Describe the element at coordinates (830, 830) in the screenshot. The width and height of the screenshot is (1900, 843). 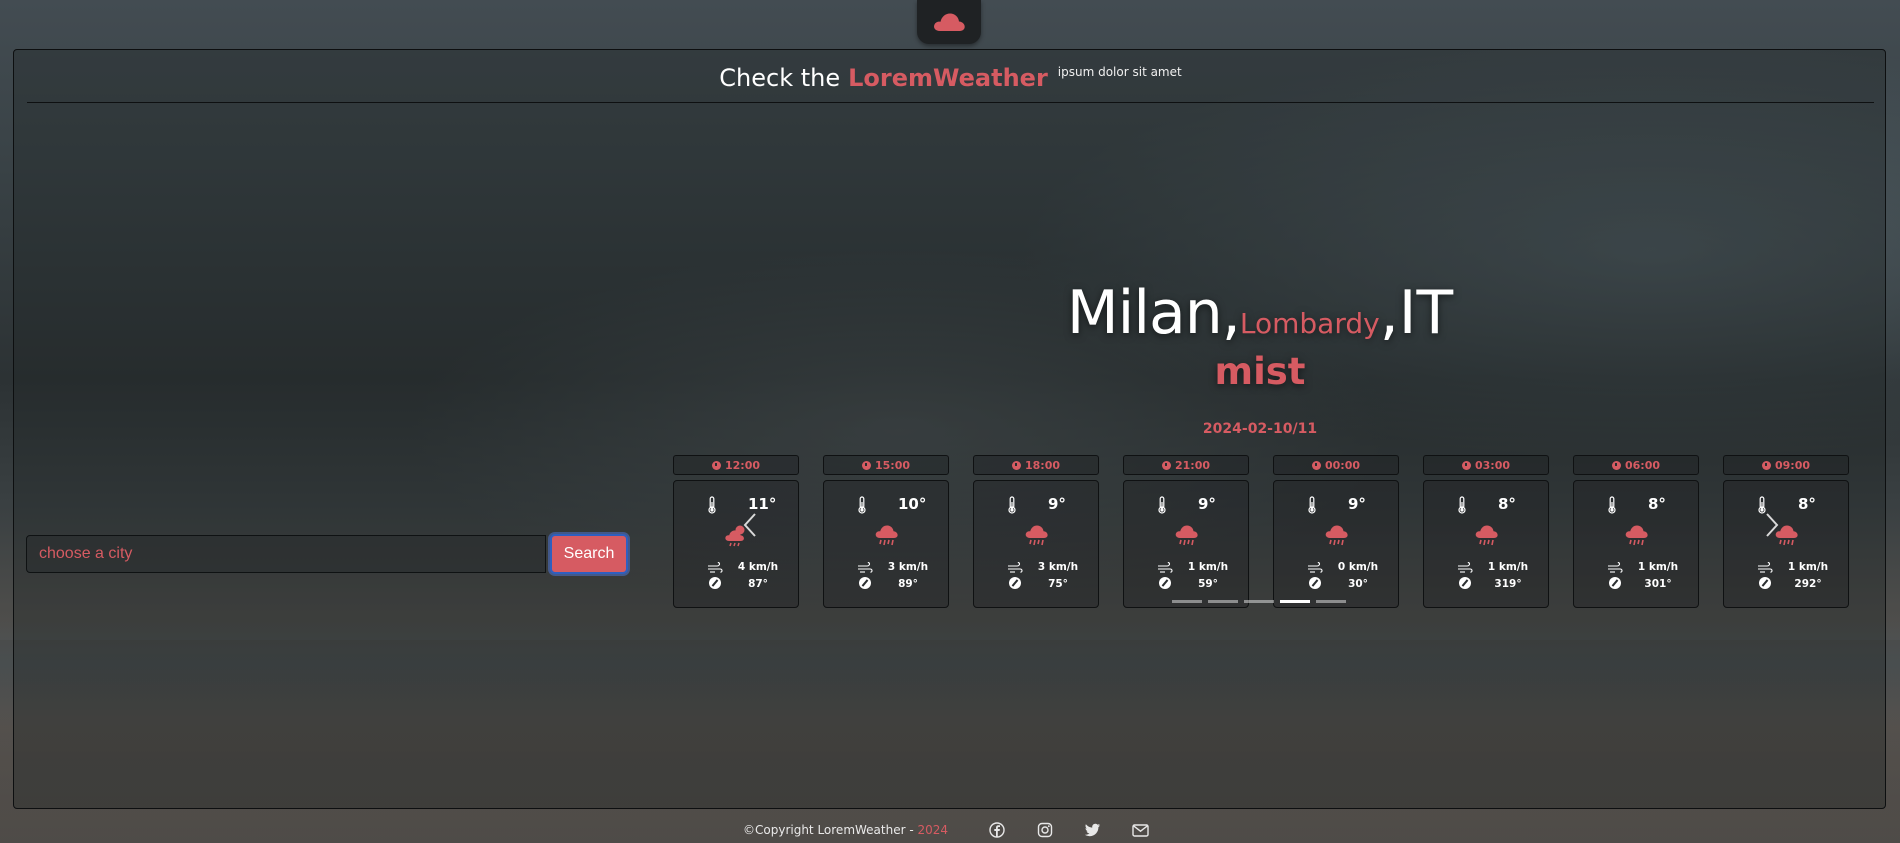
I see `copyright-label: ©Copyright LoremWeather -` at that location.